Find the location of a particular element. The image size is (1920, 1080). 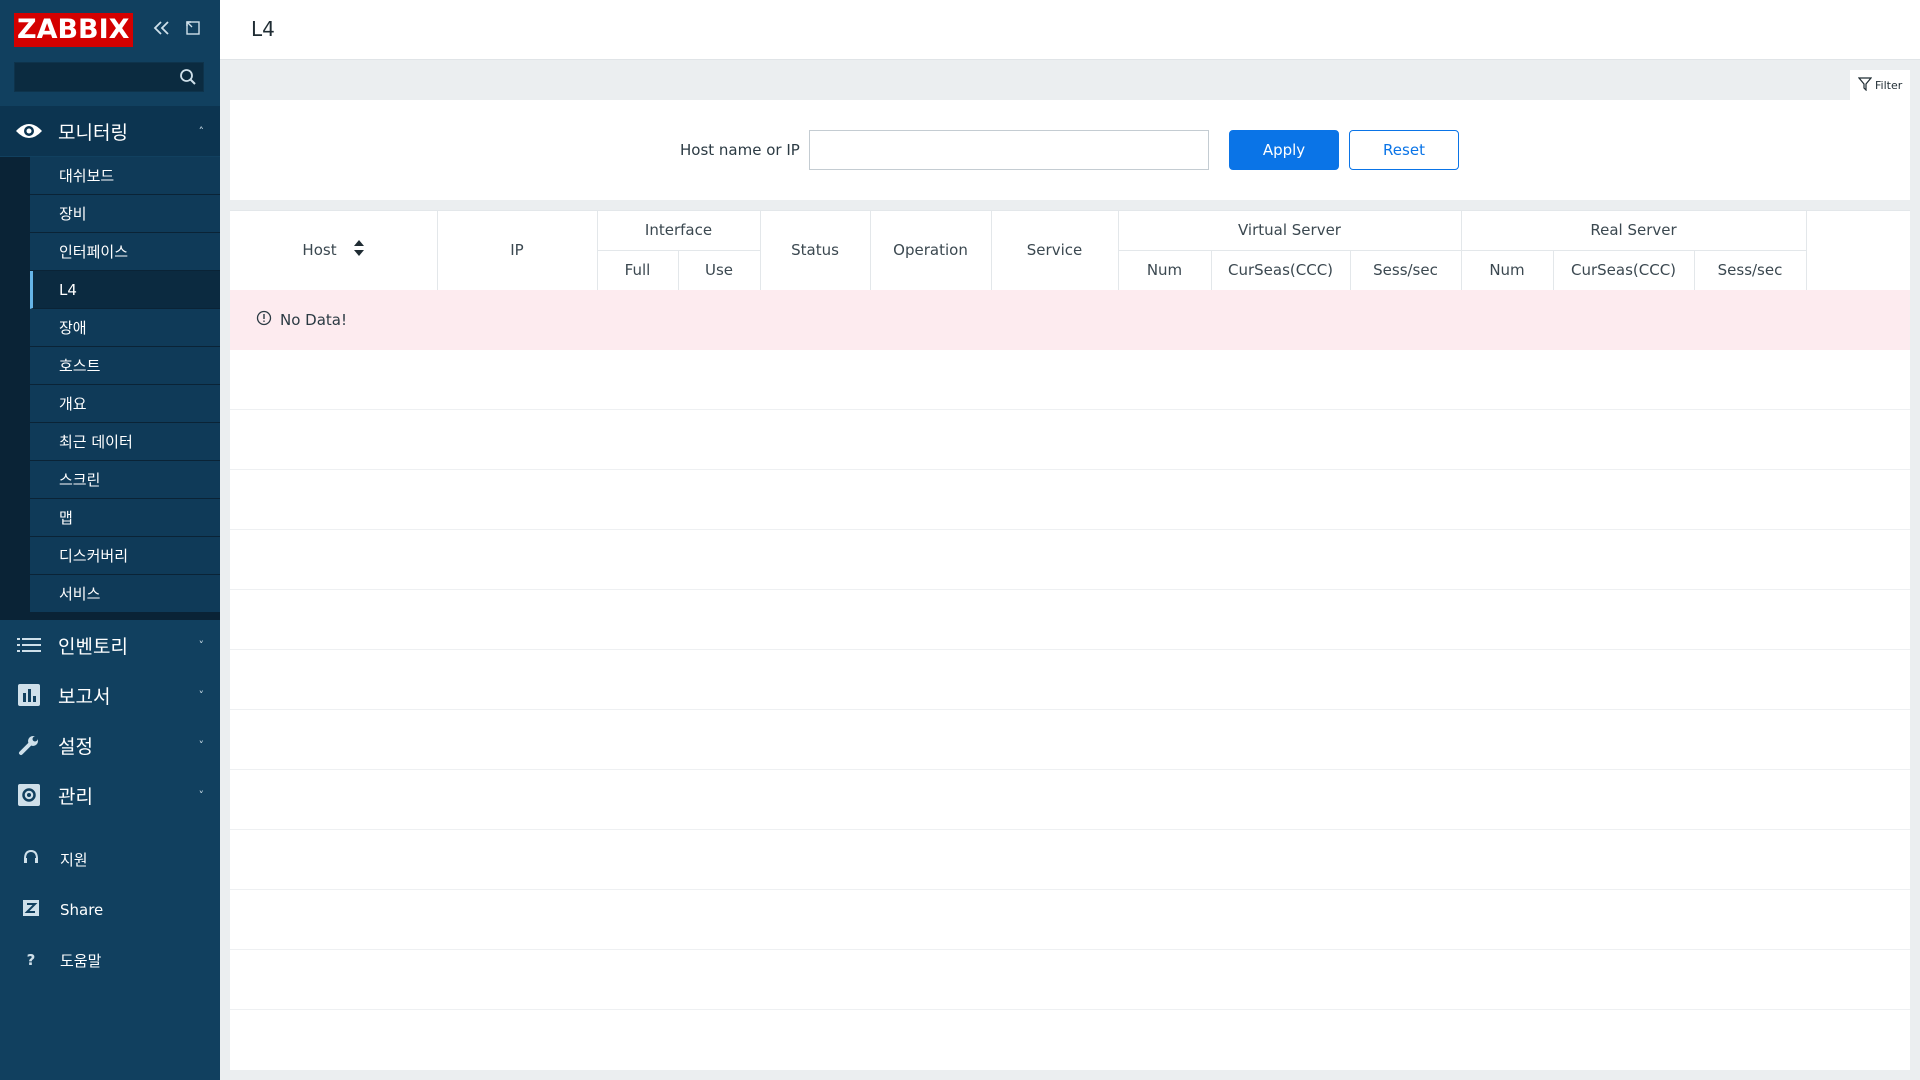

menu-reports-label: 보고서 is located at coordinates (84, 696).